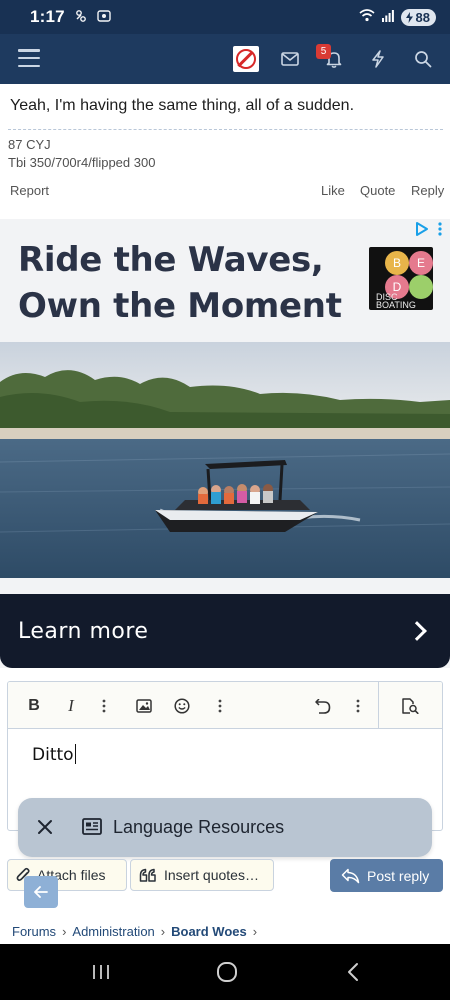  What do you see at coordinates (34, 706) in the screenshot?
I see `bold-icon: B` at bounding box center [34, 706].